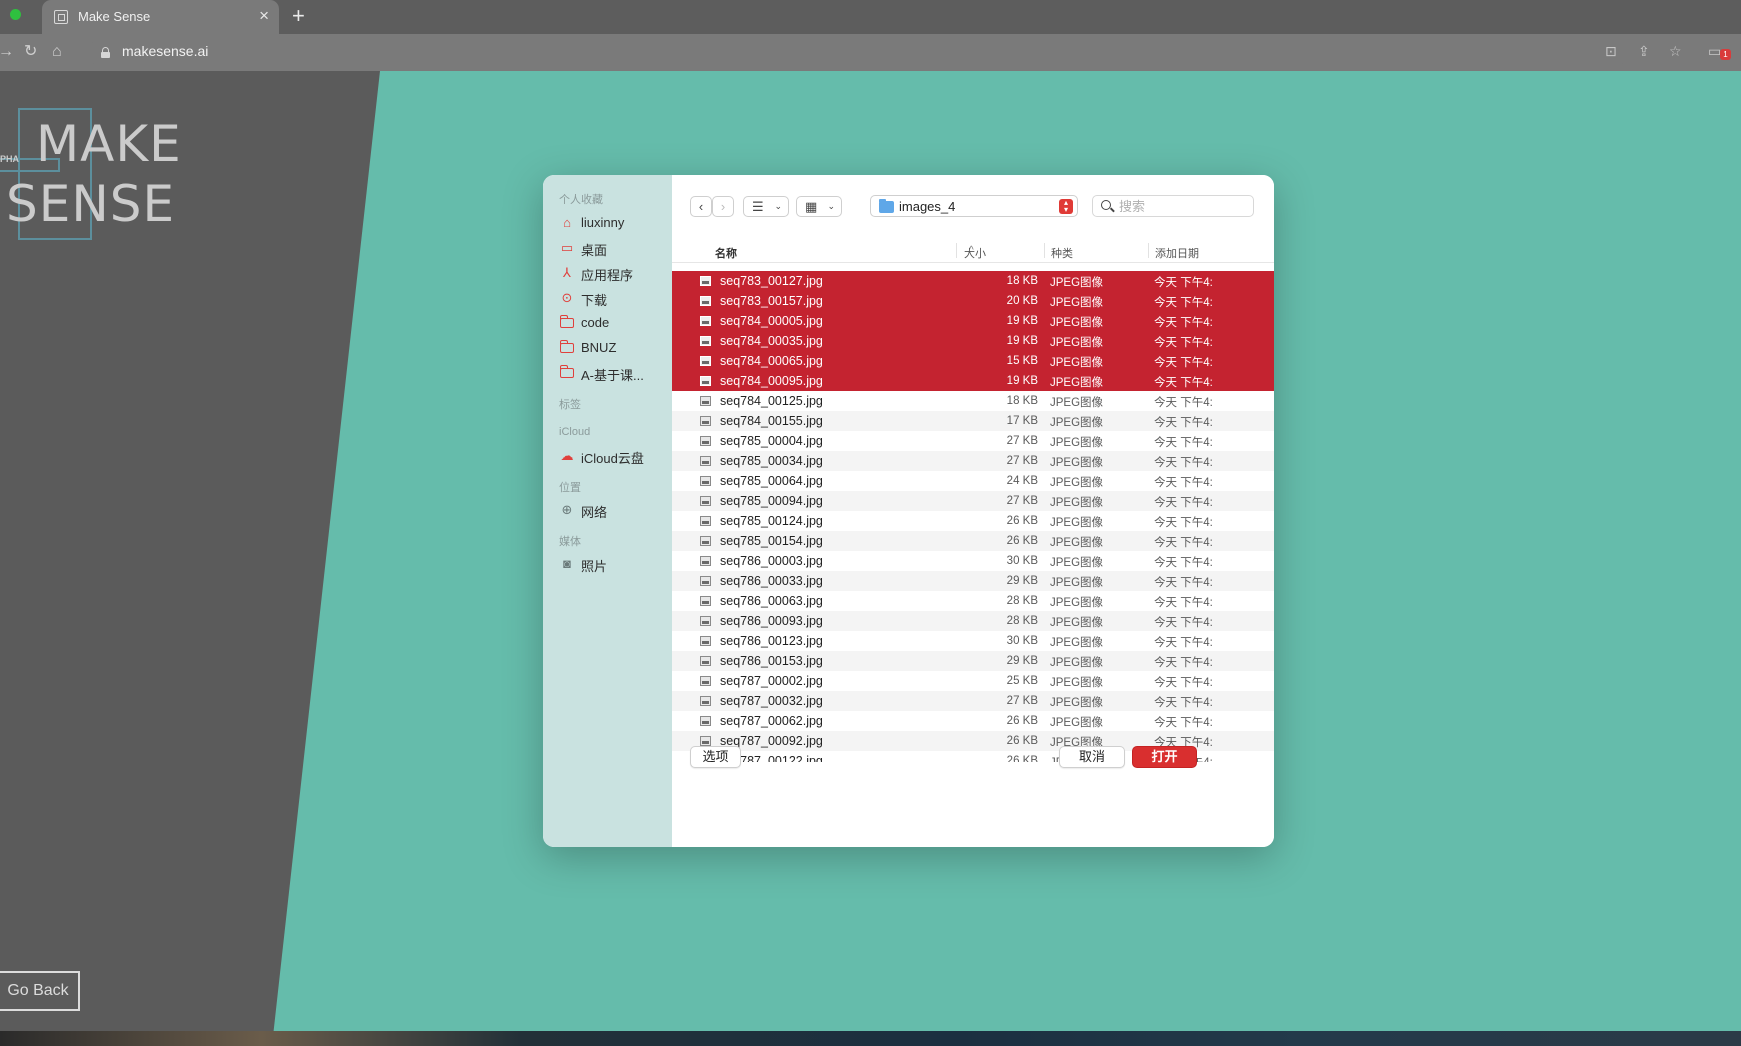 This screenshot has height=1046, width=1741. I want to click on column-header-date: 添加日期, so click(1177, 253).